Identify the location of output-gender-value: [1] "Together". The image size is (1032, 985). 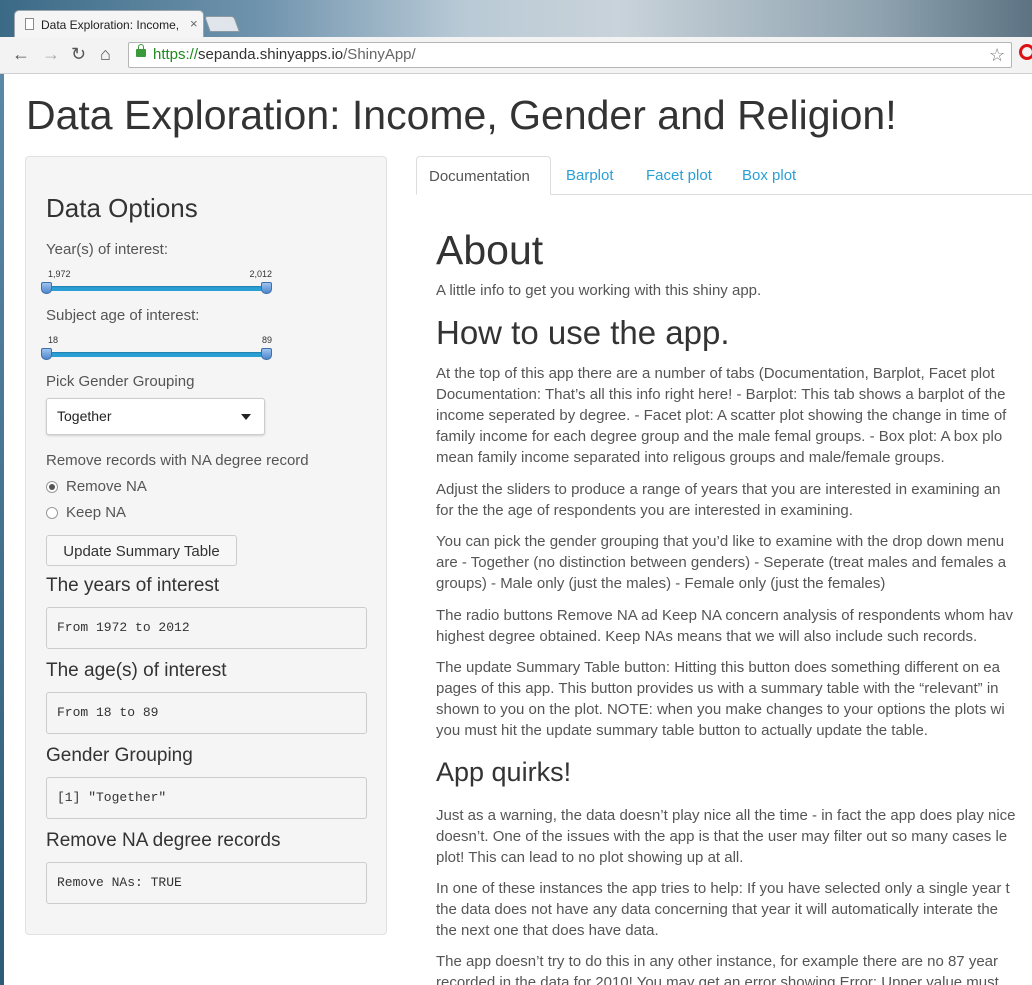
(206, 798).